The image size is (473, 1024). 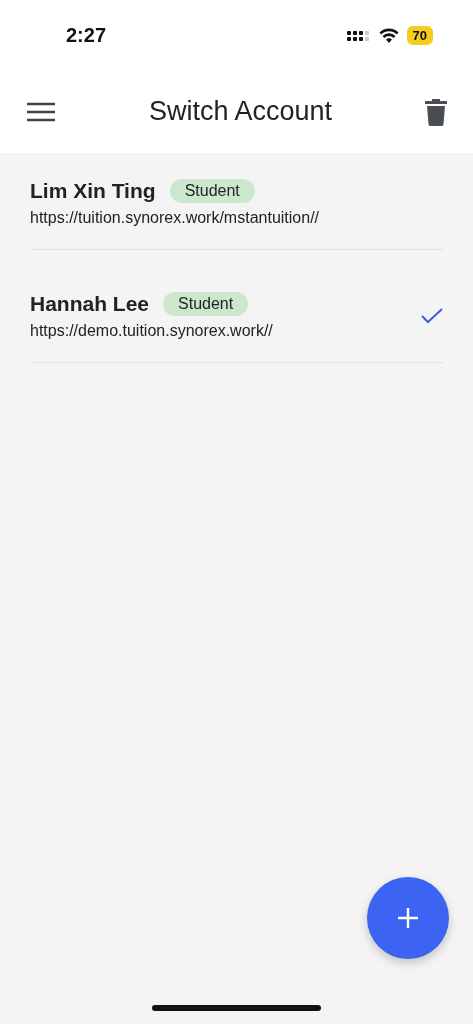 I want to click on account-name: Lim Xin Ting, so click(x=93, y=191).